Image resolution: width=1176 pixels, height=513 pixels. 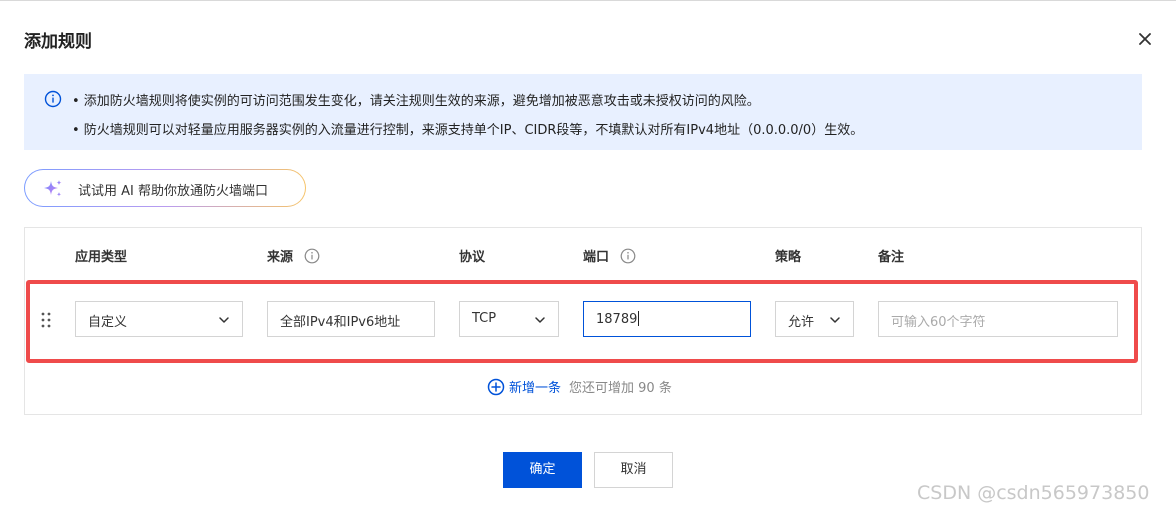 I want to click on confirm-button: 确定, so click(x=542, y=470).